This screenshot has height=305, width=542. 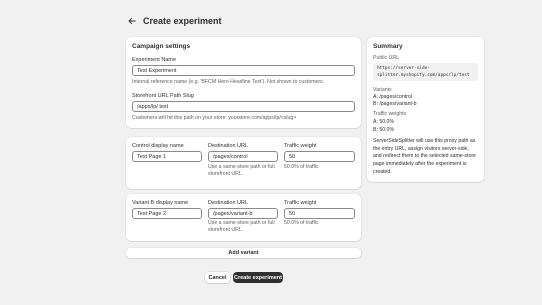 I want to click on arrow-left-icon, so click(x=132, y=21).